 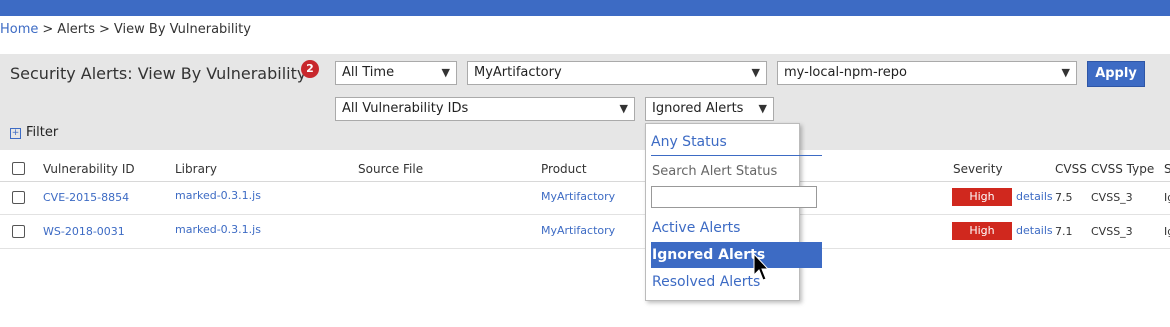 What do you see at coordinates (1122, 169) in the screenshot?
I see `column-header: CVSS Type` at bounding box center [1122, 169].